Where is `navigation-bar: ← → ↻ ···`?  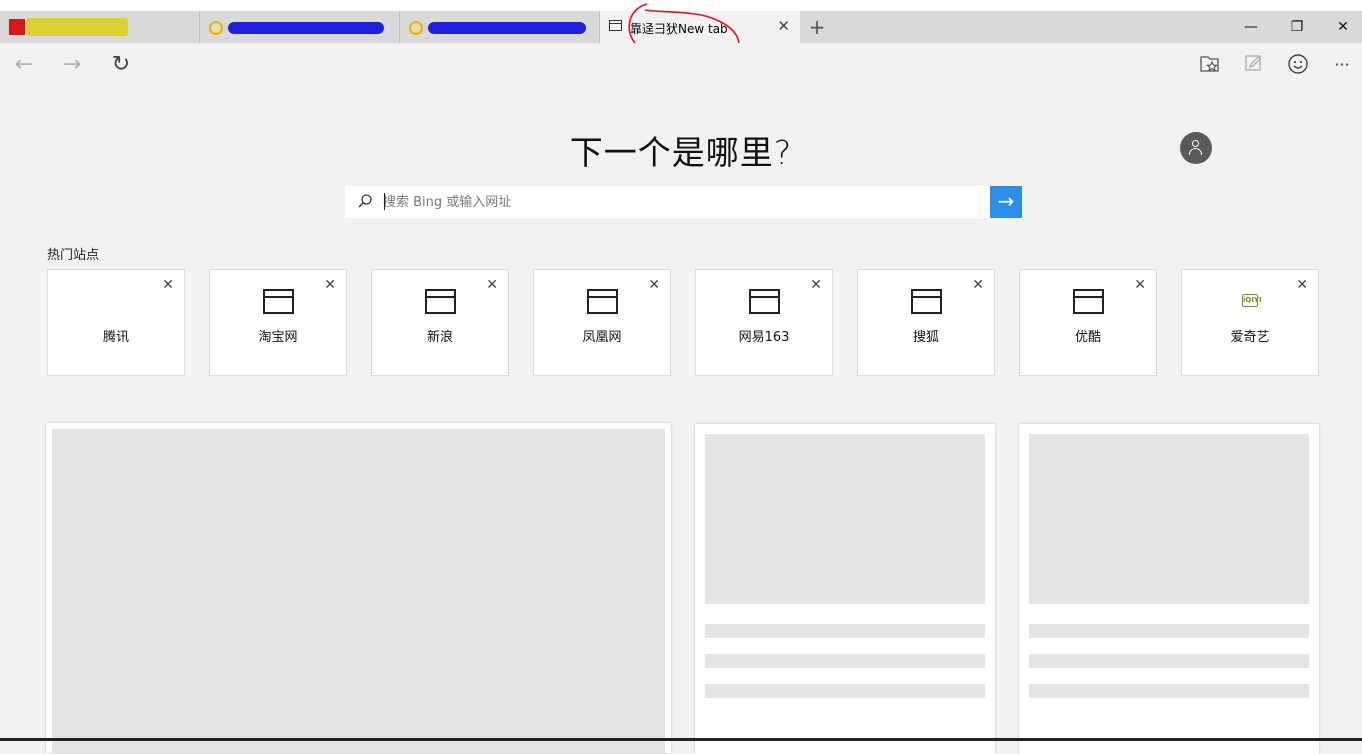
navigation-bar: ← → ↻ ··· is located at coordinates (681, 65).